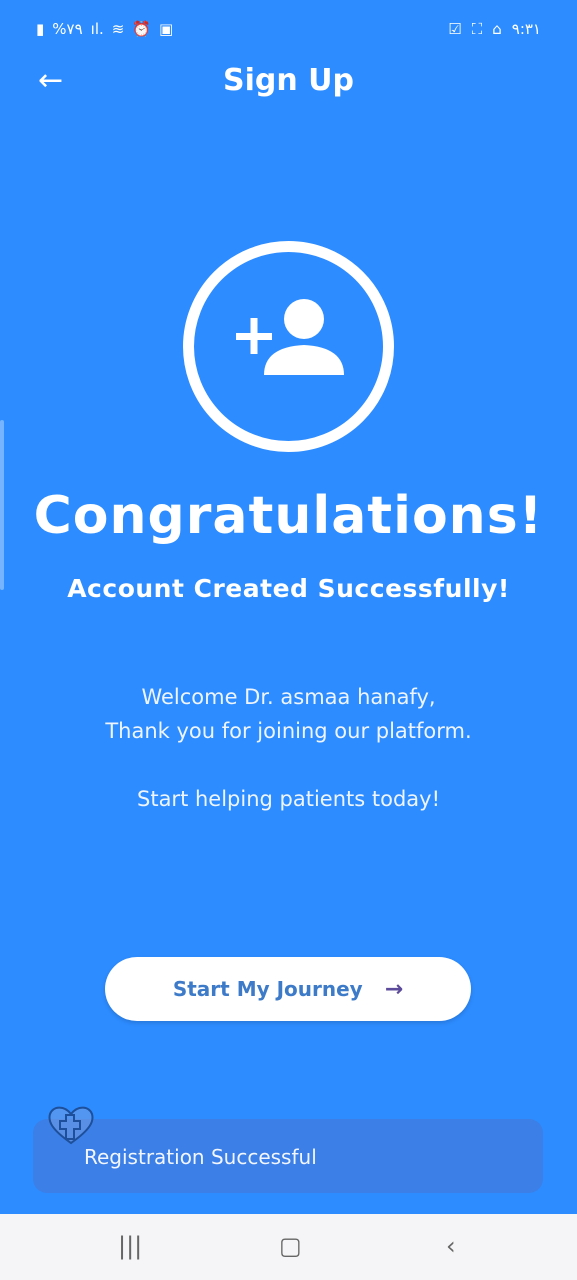 Image resolution: width=577 pixels, height=1280 pixels. Describe the element at coordinates (142, 29) in the screenshot. I see `alarm-icon: ⏰` at that location.